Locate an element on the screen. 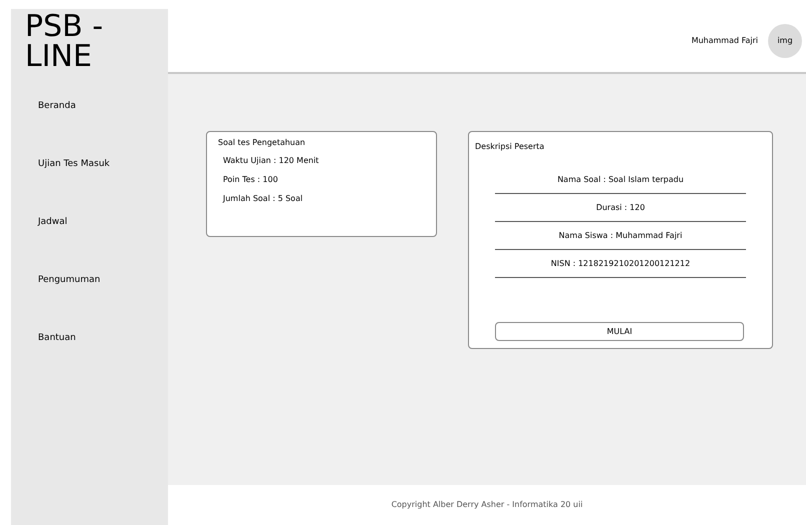 The image size is (806, 525). info-field: NISN : 1218219210201200121212 is located at coordinates (620, 264).